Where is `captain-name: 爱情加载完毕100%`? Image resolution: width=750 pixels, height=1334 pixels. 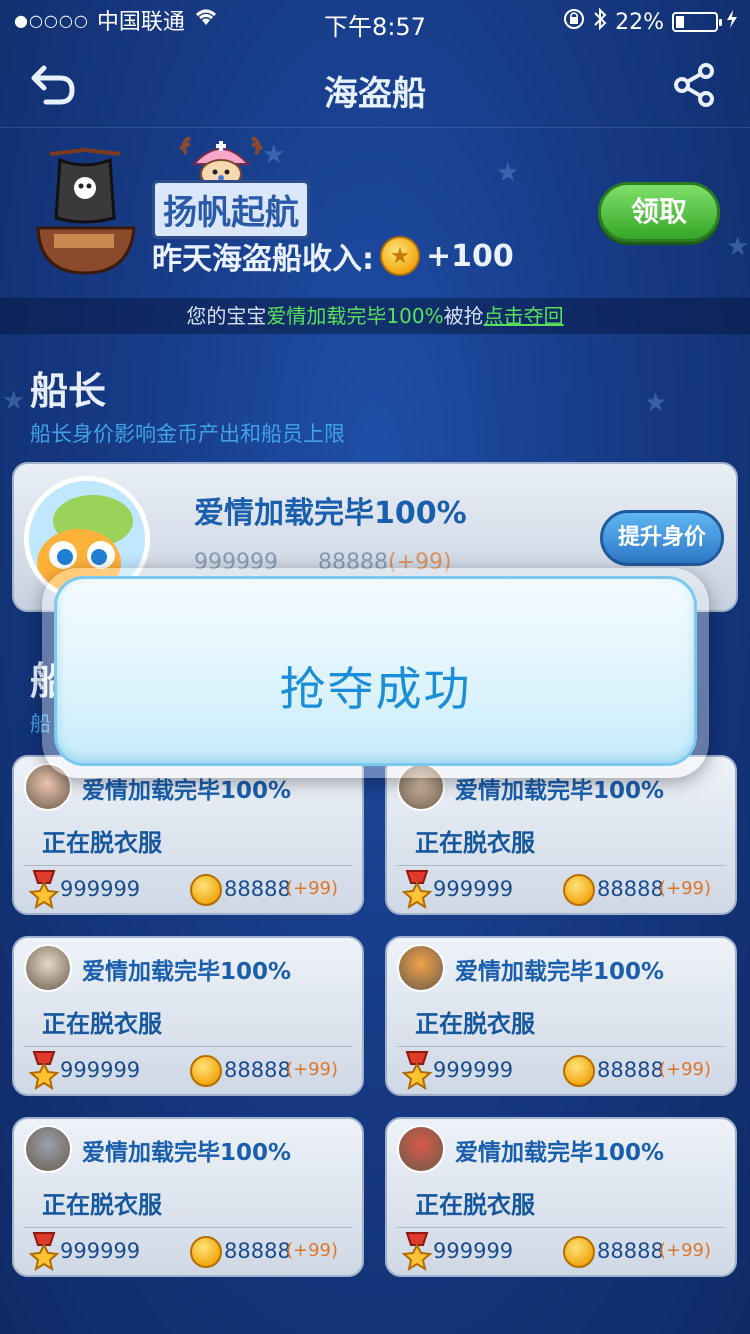 captain-name: 爱情加载完毕100% is located at coordinates (330, 513).